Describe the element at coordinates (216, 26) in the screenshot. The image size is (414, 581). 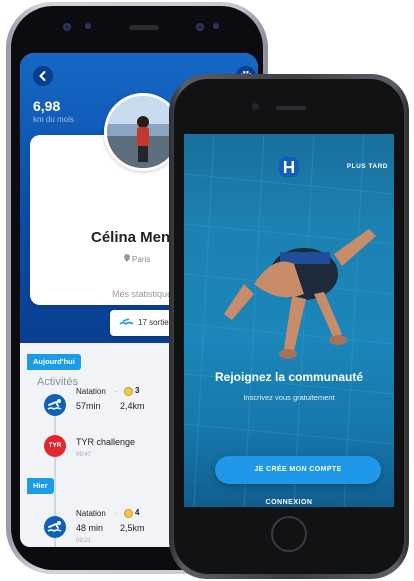
I see `iris-sensor-icon` at that location.